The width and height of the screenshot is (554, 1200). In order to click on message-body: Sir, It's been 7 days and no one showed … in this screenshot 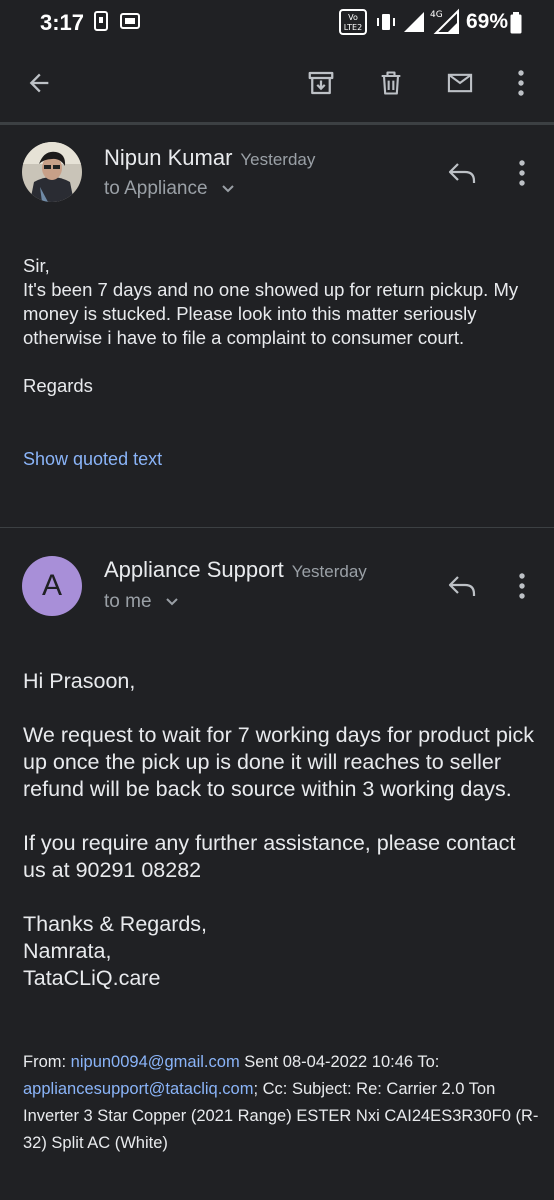, I will do `click(278, 326)`.